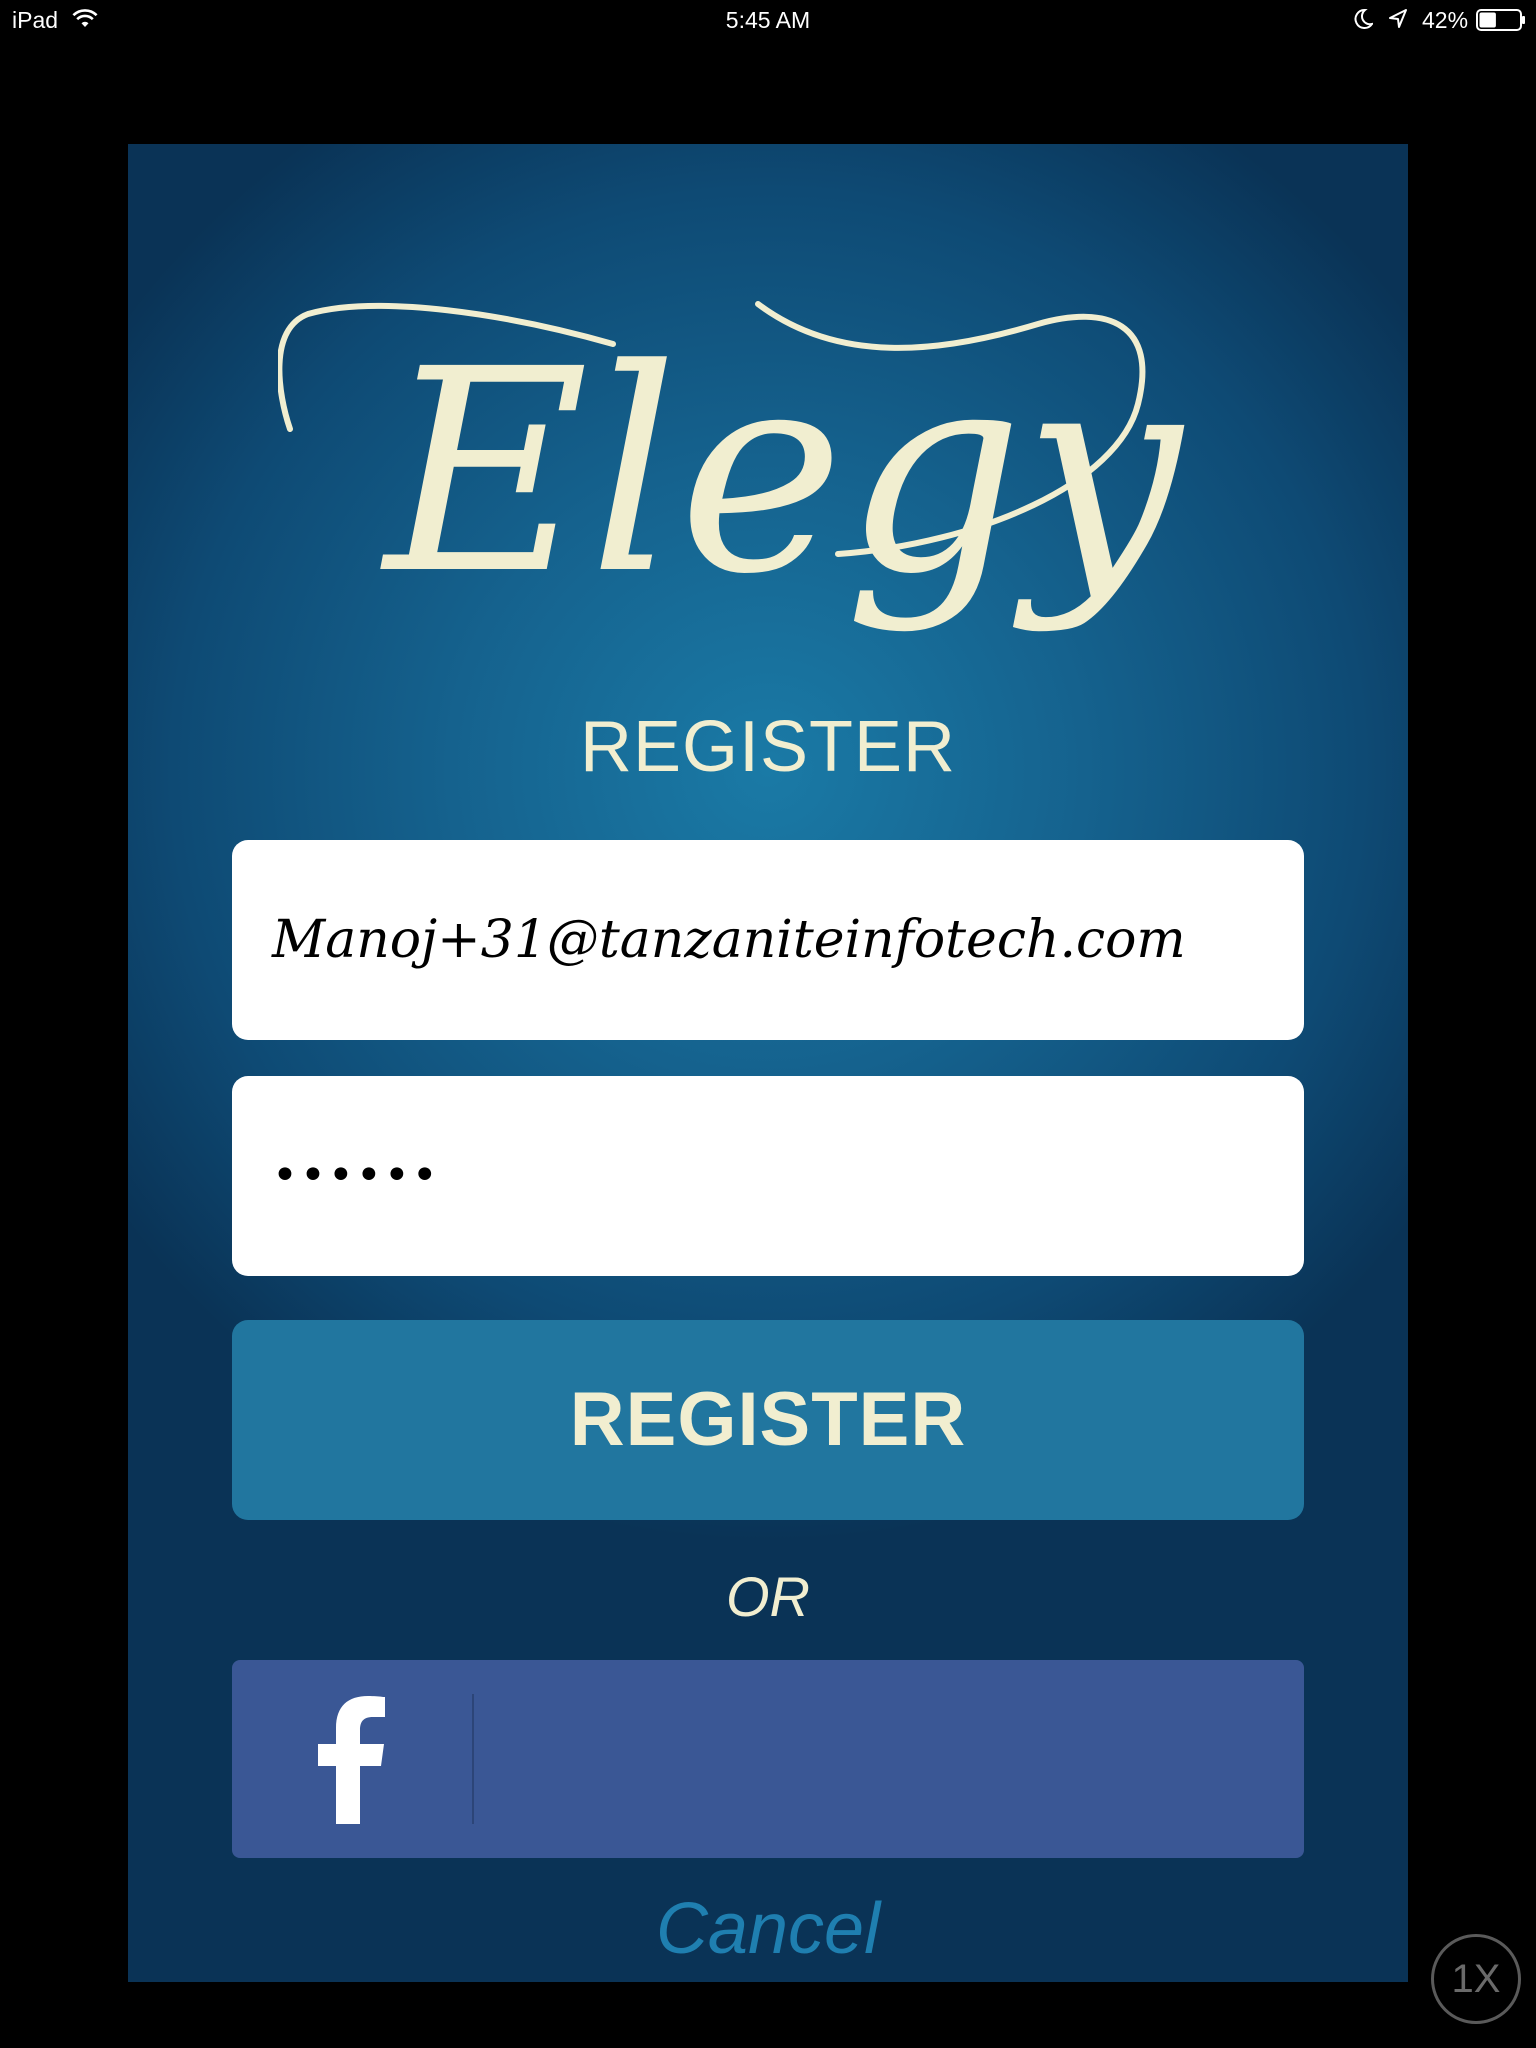 Image resolution: width=1536 pixels, height=2048 pixels. I want to click on facebook-login-button, so click(768, 1759).